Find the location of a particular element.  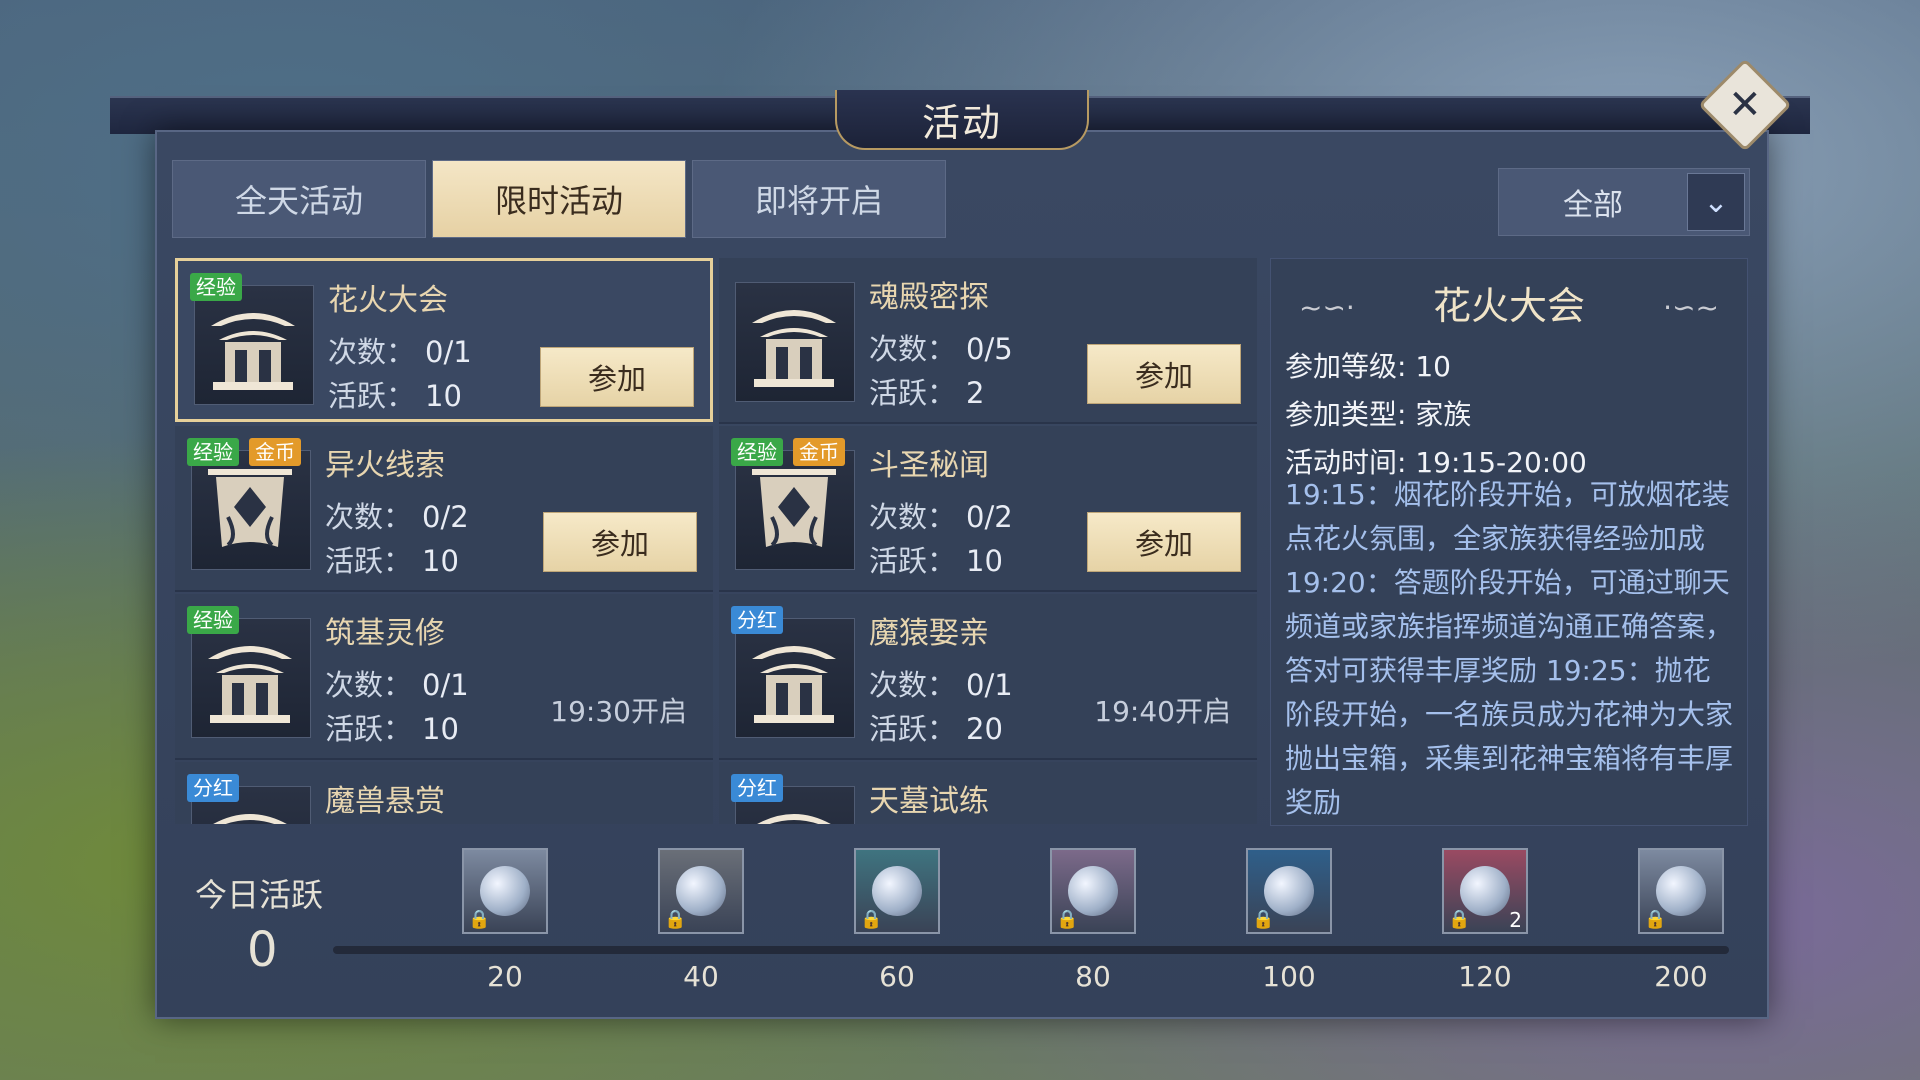

reward-threshold: 100 is located at coordinates (1289, 976).